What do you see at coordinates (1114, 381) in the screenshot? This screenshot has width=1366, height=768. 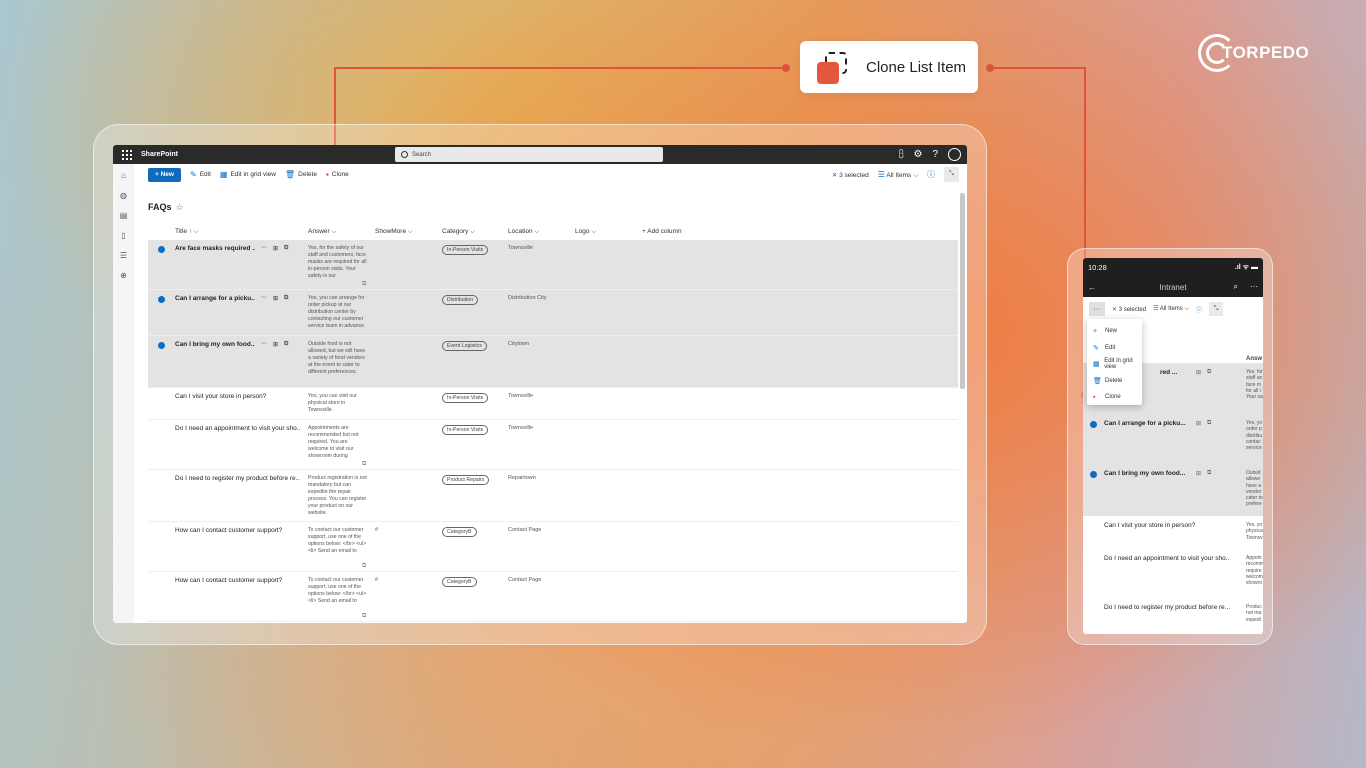 I see `menu-item-delete: 🗑 Delete` at bounding box center [1114, 381].